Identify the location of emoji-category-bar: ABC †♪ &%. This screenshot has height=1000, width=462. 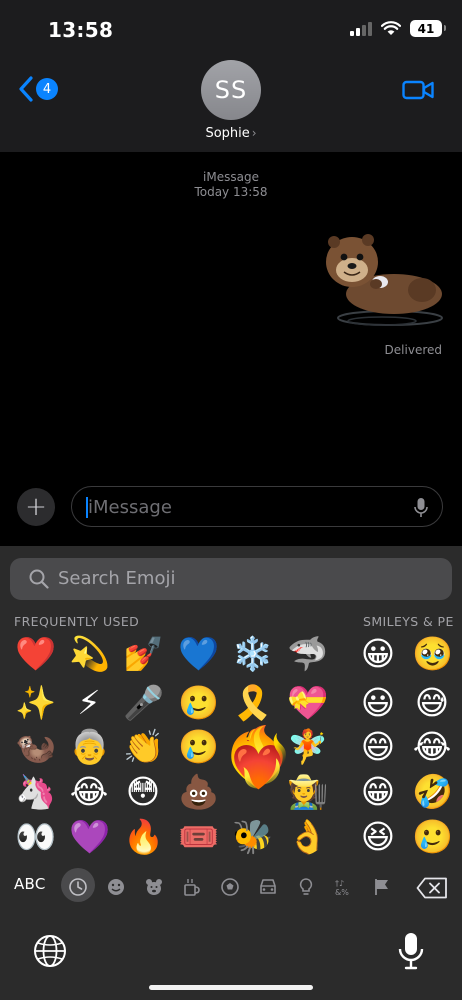
(231, 887).